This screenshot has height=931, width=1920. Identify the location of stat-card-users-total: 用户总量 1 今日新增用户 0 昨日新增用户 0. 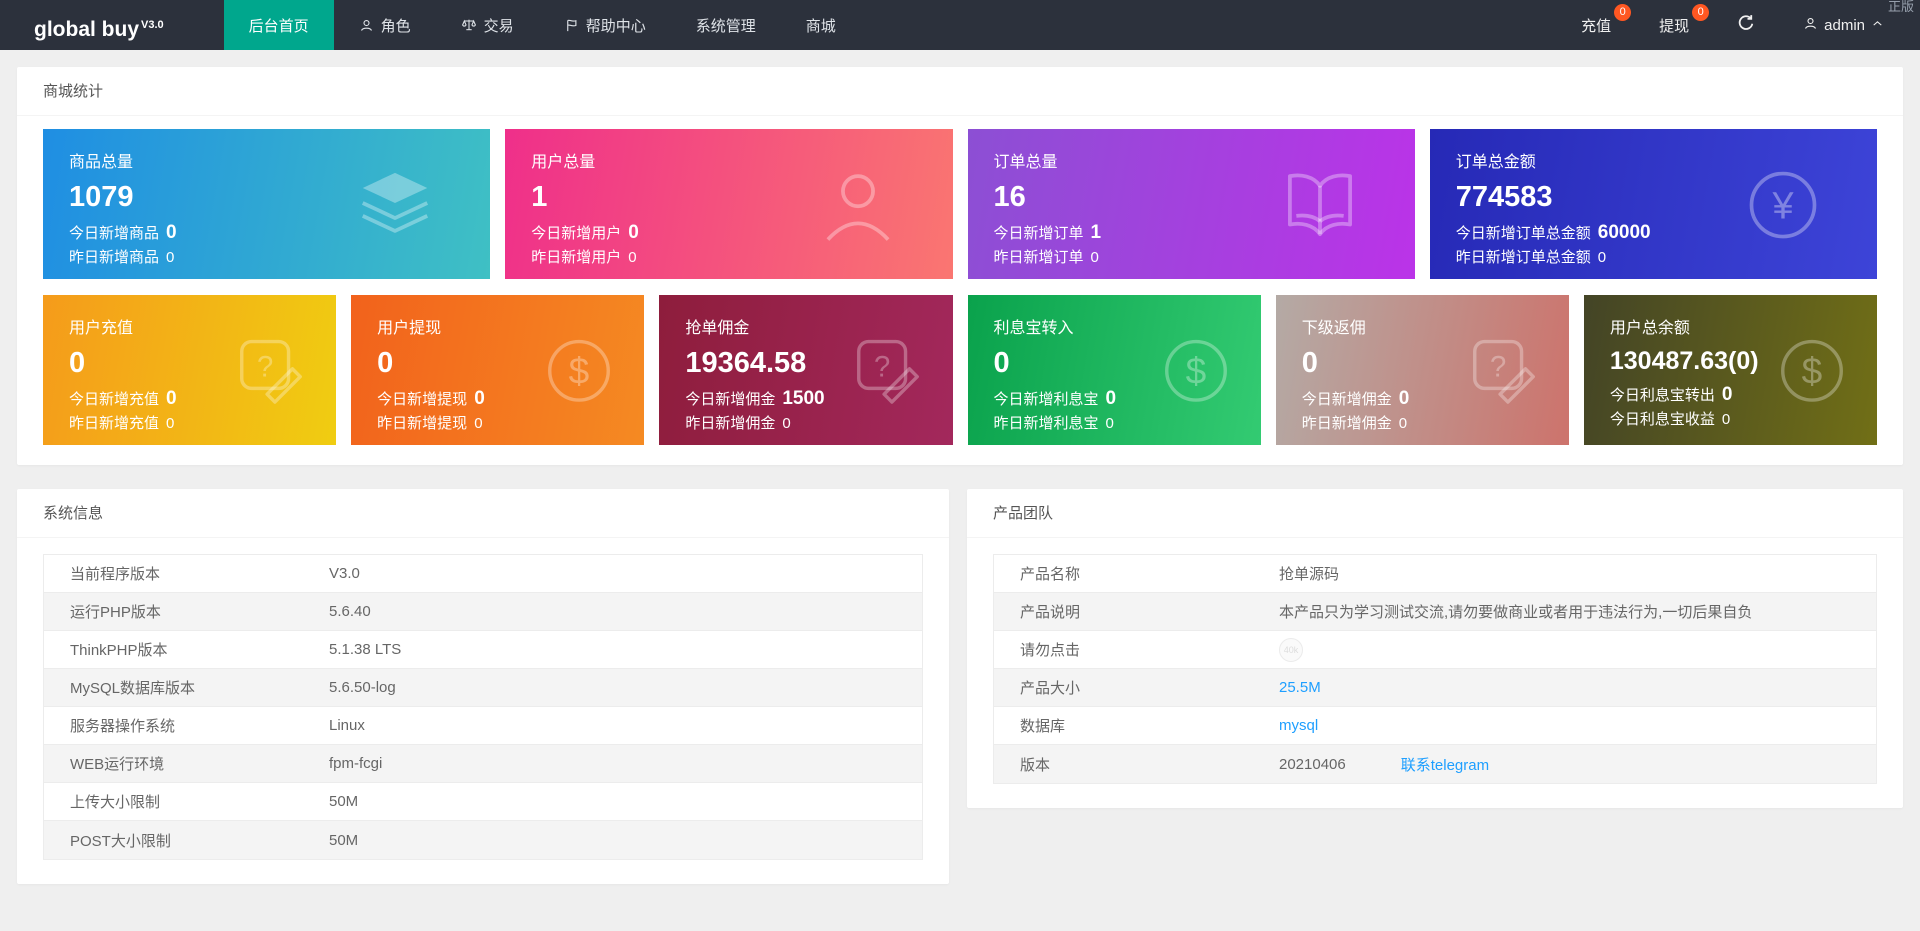
(729, 204).